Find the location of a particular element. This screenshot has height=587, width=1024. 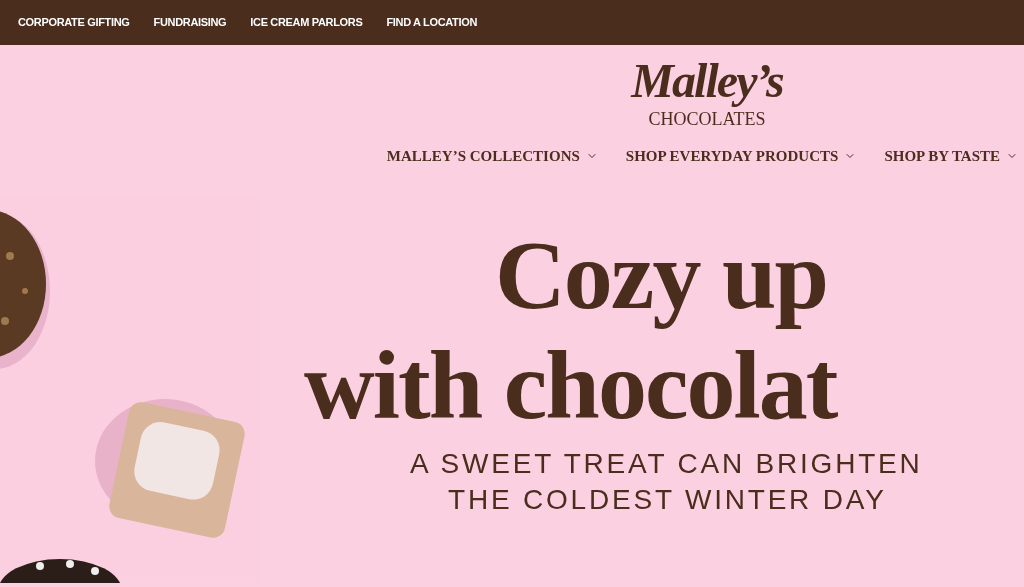

top-bar-link: FUNDRAISING is located at coordinates (190, 22).